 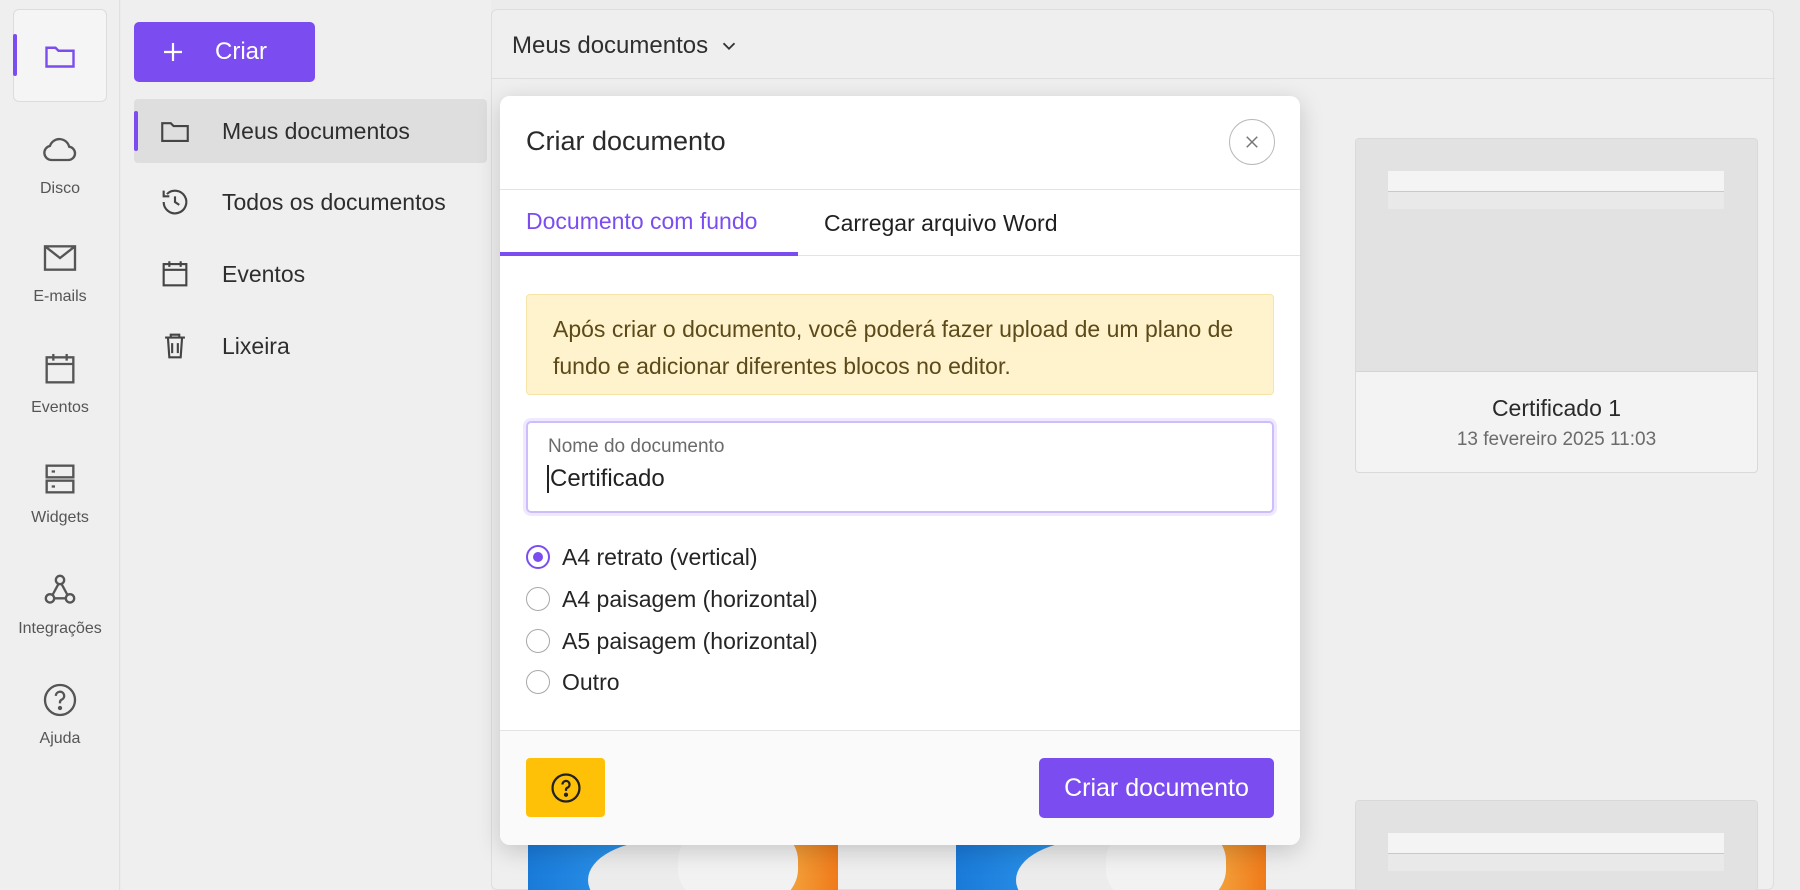 I want to click on create-document-button: Criar documento, so click(x=1156, y=788).